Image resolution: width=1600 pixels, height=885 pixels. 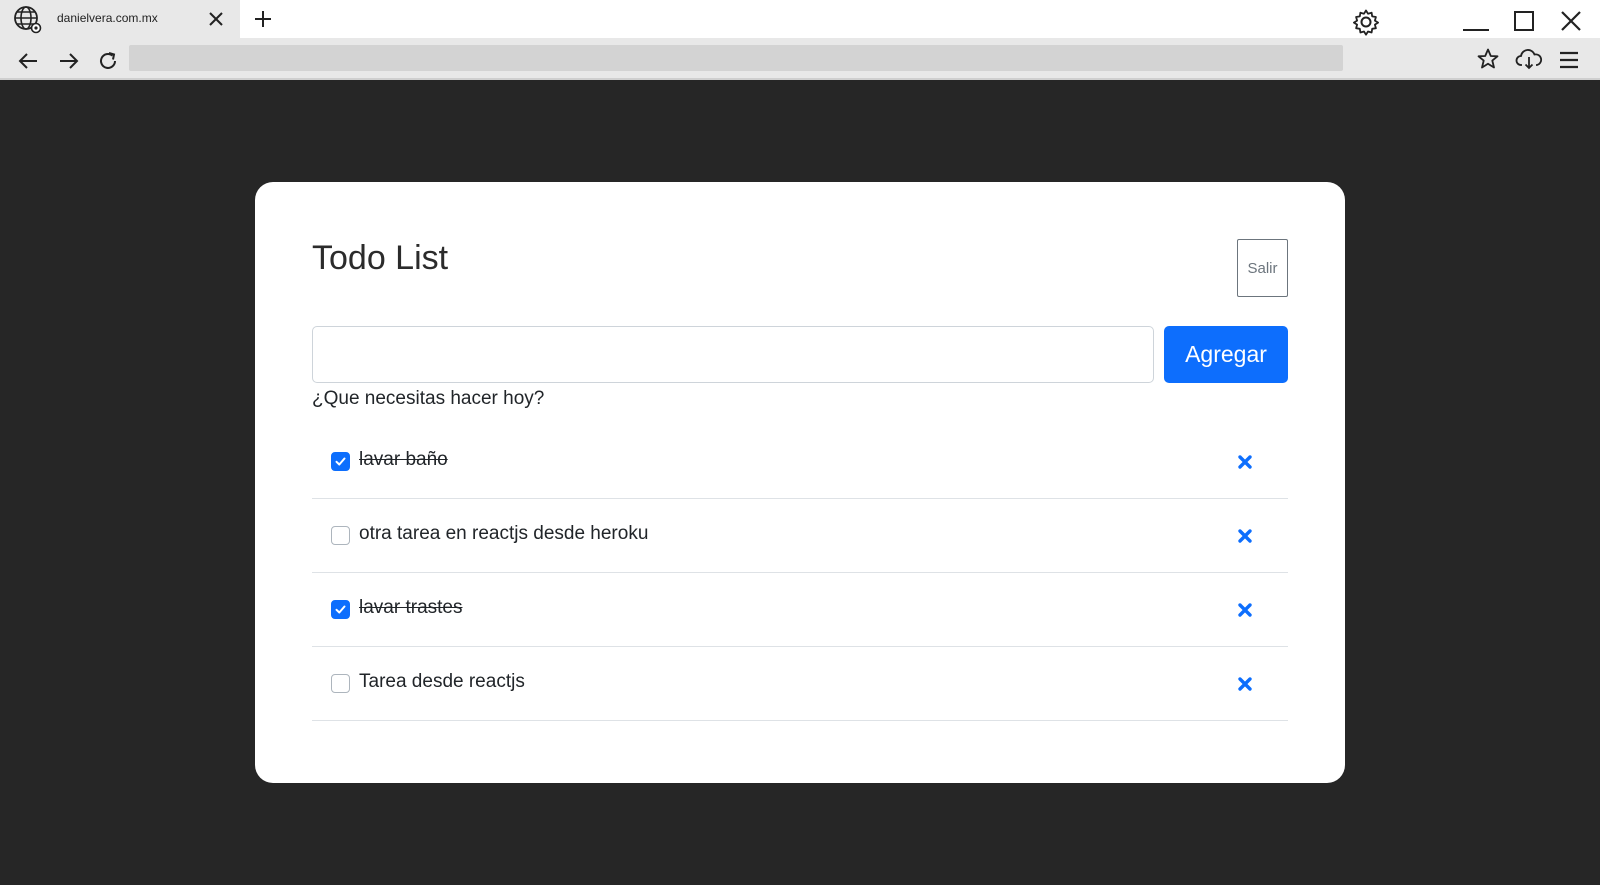 I want to click on todo-item: Tarea desde reactjs, so click(x=800, y=684).